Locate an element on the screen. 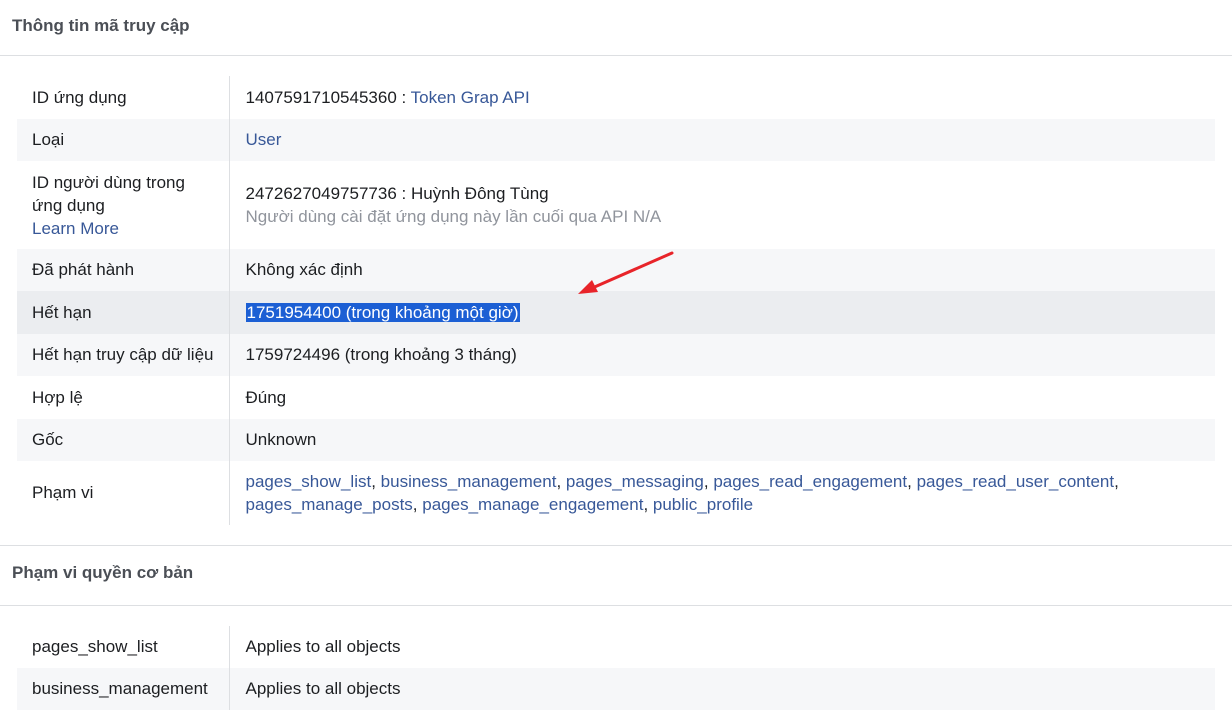 The height and width of the screenshot is (713, 1232). value-expires: 1751954400 (trong khoảng một giờ) is located at coordinates (722, 312).